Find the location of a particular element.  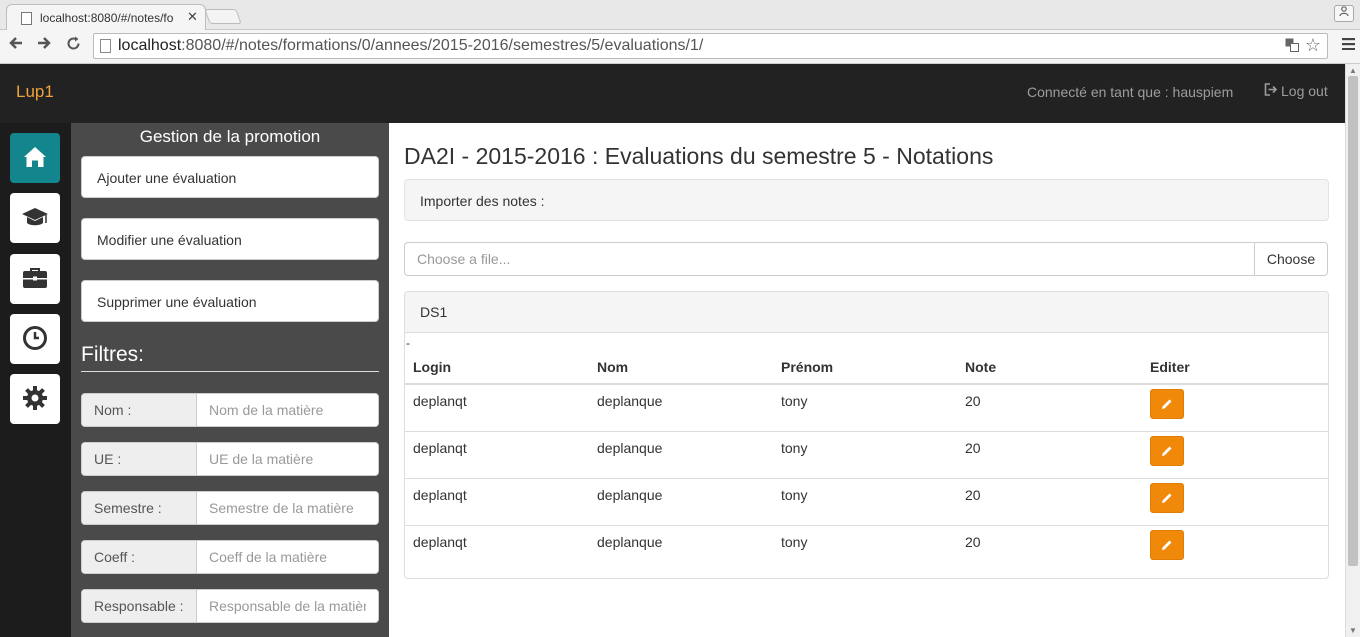

choose-file-button: Choose is located at coordinates (1291, 259).